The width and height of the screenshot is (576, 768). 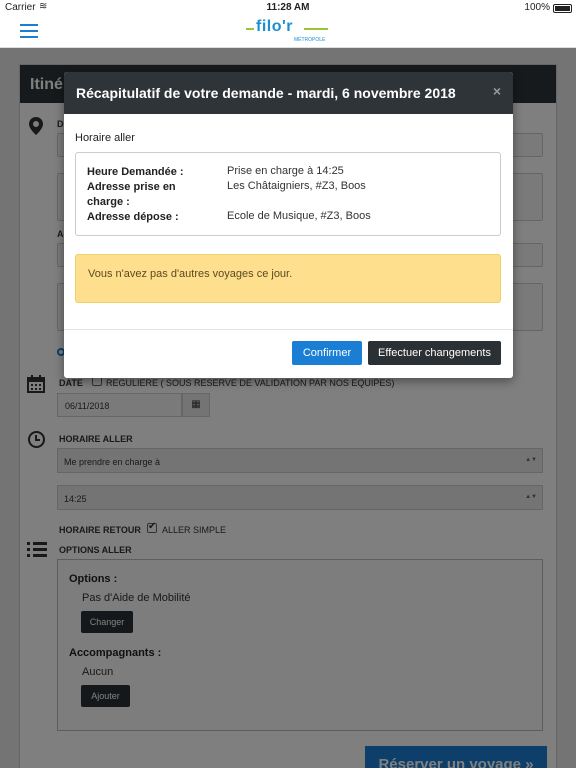 I want to click on summary-label-pickup: Adresse prise en charge :, so click(x=131, y=194).